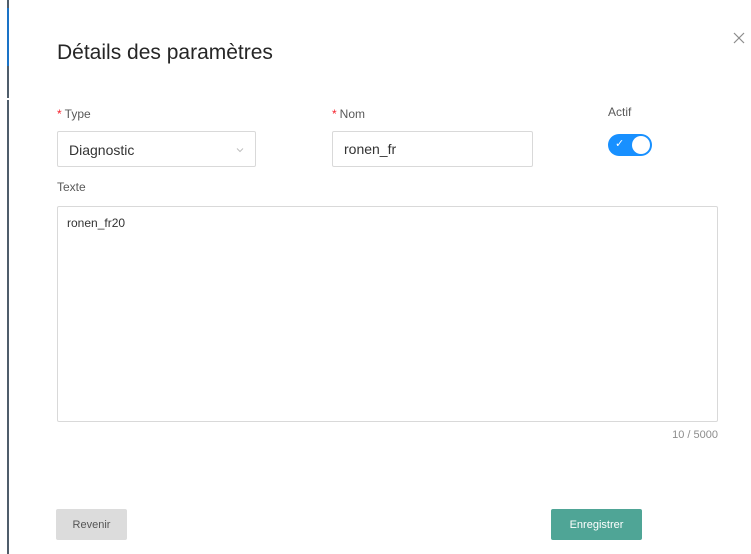  Describe the element at coordinates (240, 150) in the screenshot. I see `chevron-down-icon` at that location.